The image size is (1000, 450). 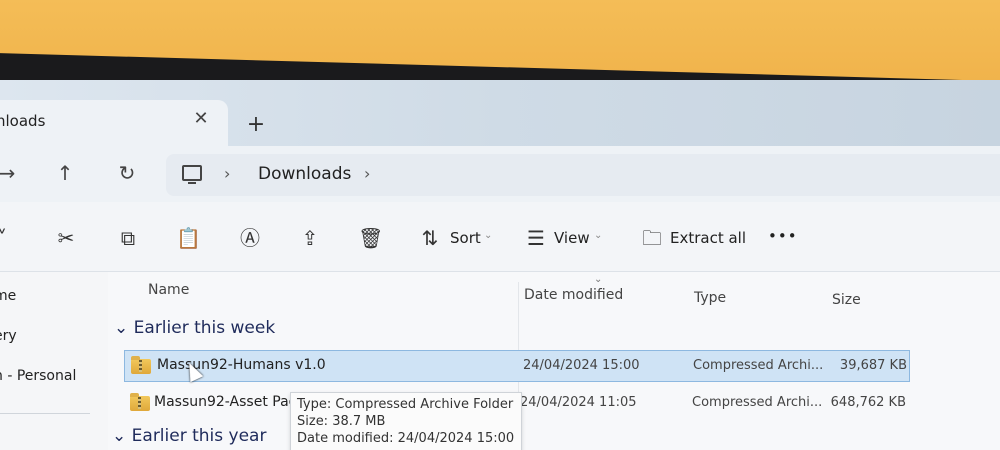 What do you see at coordinates (310, 238) in the screenshot?
I see `share-icon: ⇪` at bounding box center [310, 238].